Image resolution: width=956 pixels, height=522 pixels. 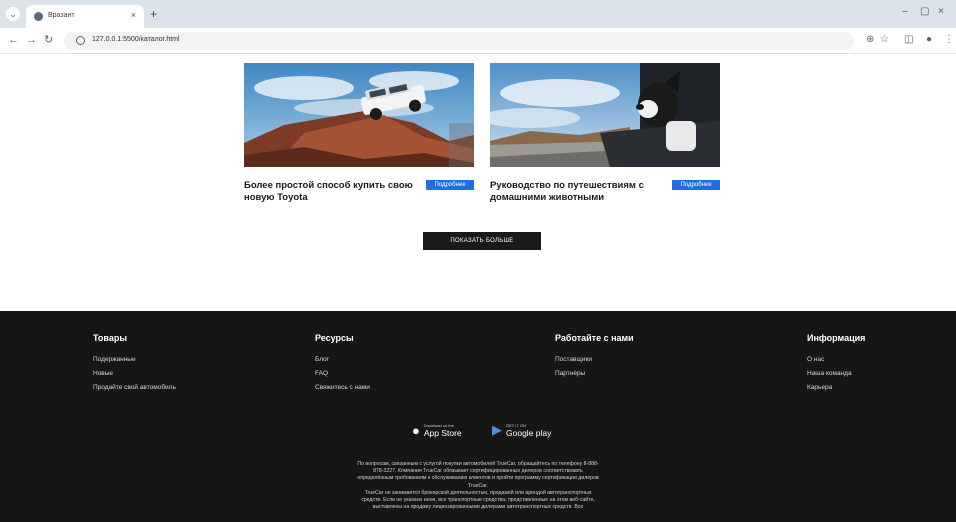 What do you see at coordinates (13, 14) in the screenshot?
I see `tab-search-icon: ⌄` at bounding box center [13, 14].